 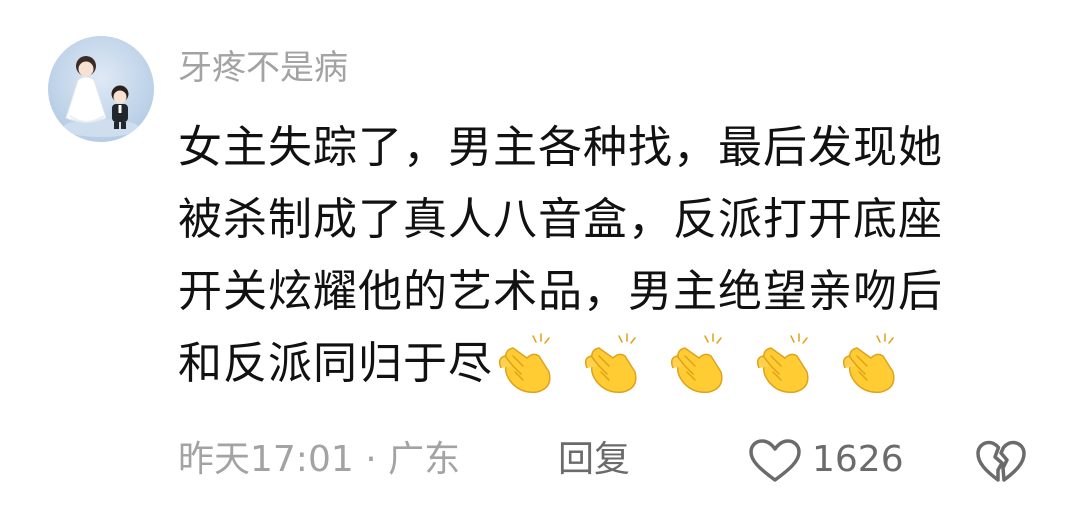 I want to click on avatar, so click(x=101, y=89).